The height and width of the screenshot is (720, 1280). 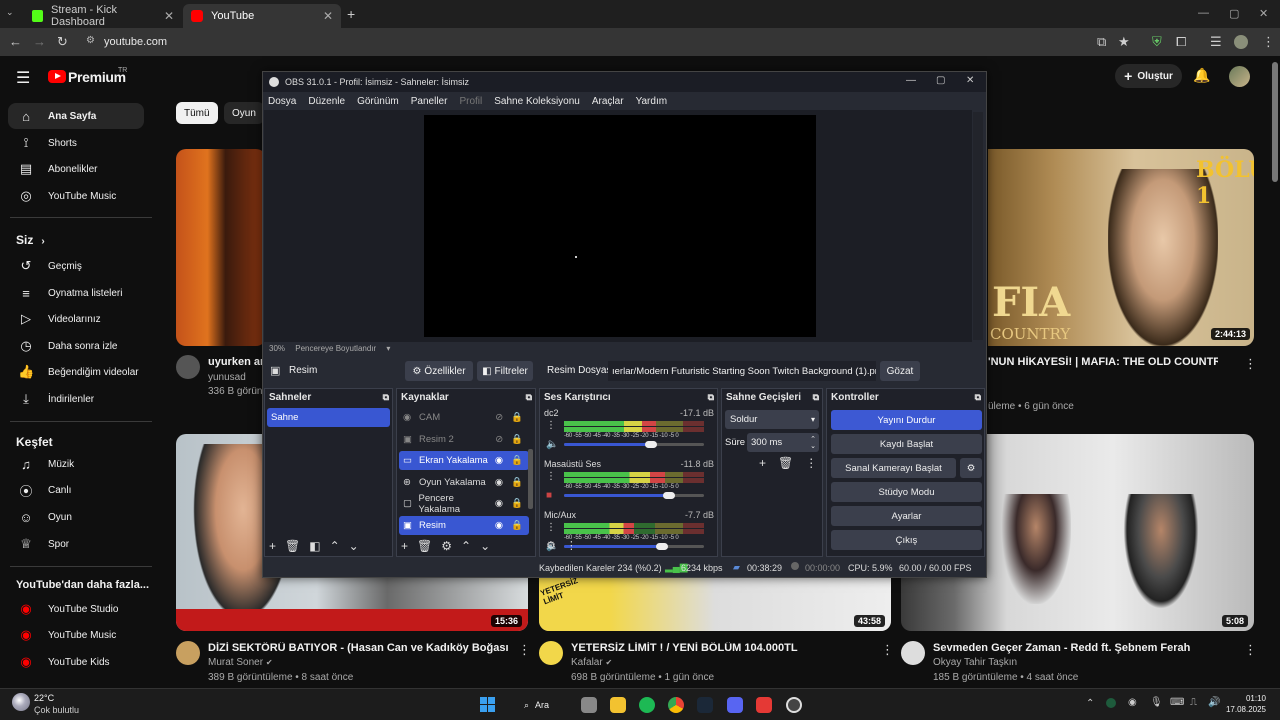 What do you see at coordinates (906, 540) in the screenshot?
I see `exit-button: Çıkış` at bounding box center [906, 540].